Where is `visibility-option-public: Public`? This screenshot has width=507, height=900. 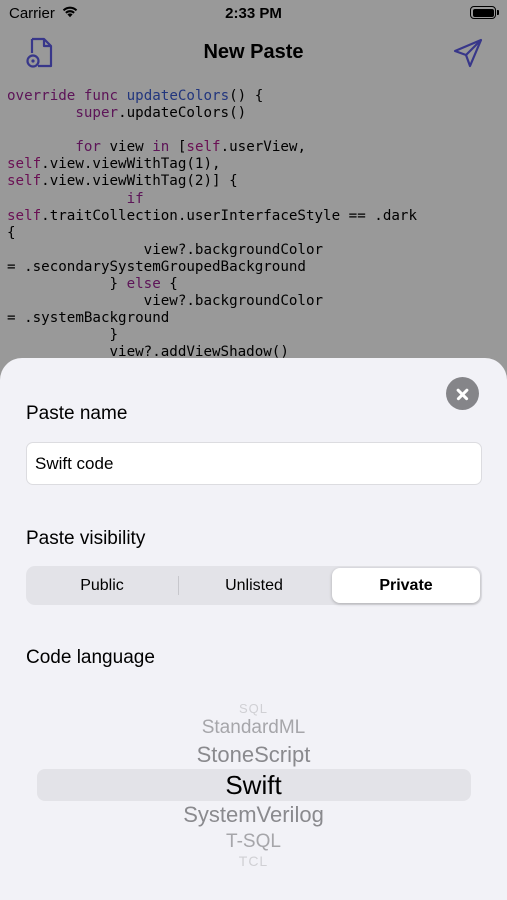
visibility-option-public: Public is located at coordinates (102, 585).